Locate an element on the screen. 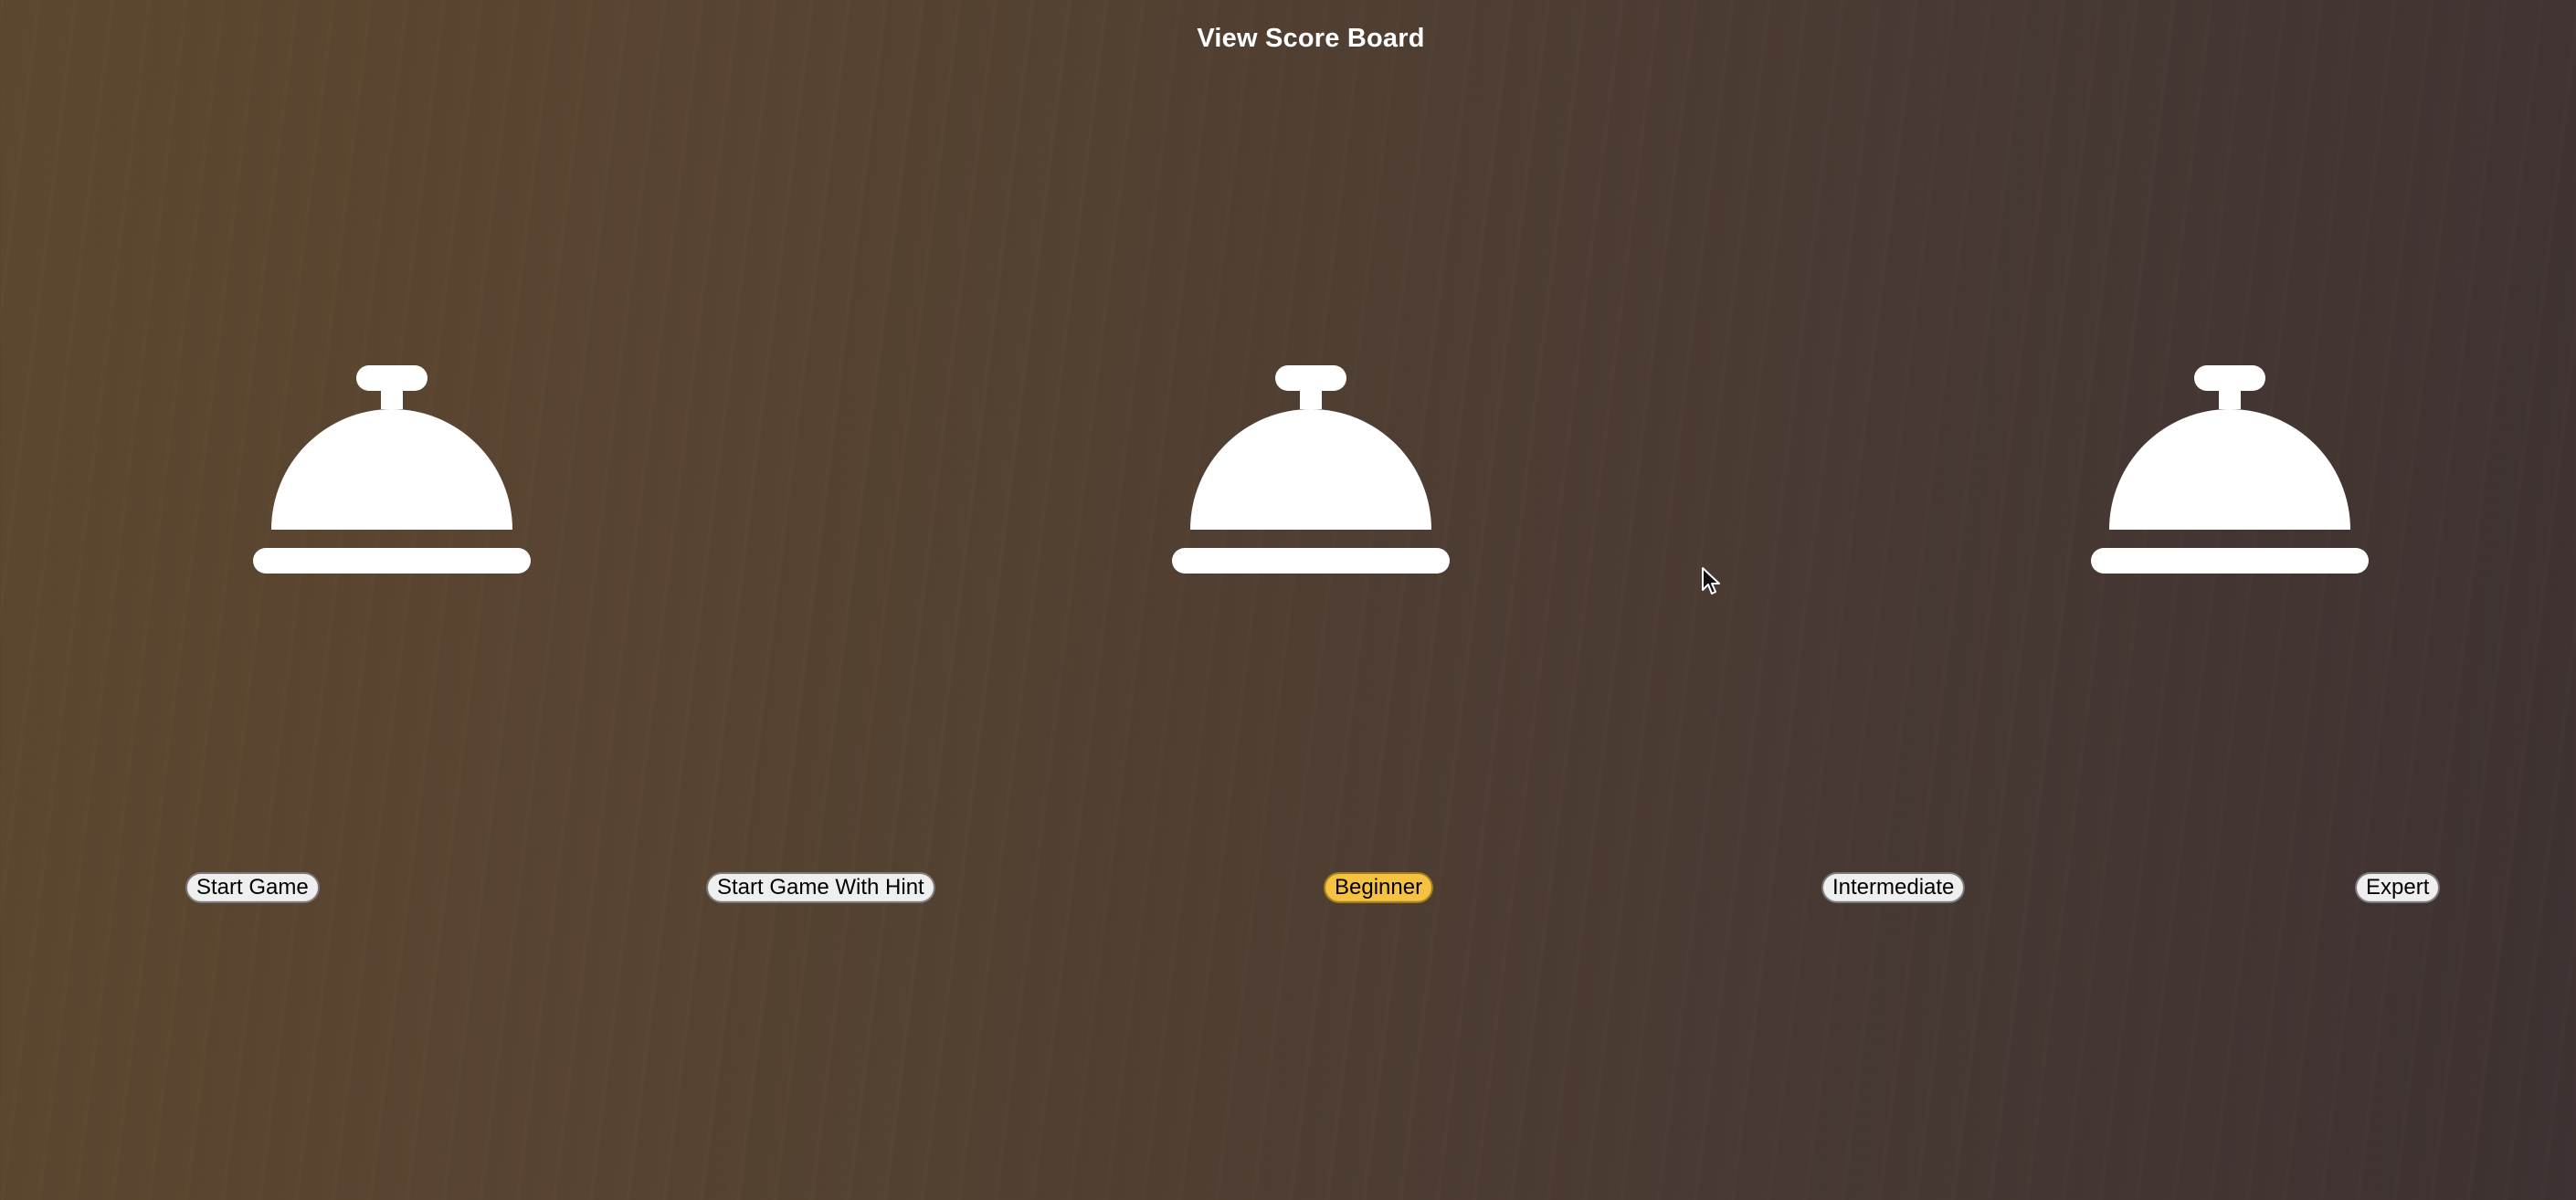 This screenshot has height=1200, width=2576. difficulty-expert-button: Expert is located at coordinates (2398, 887).